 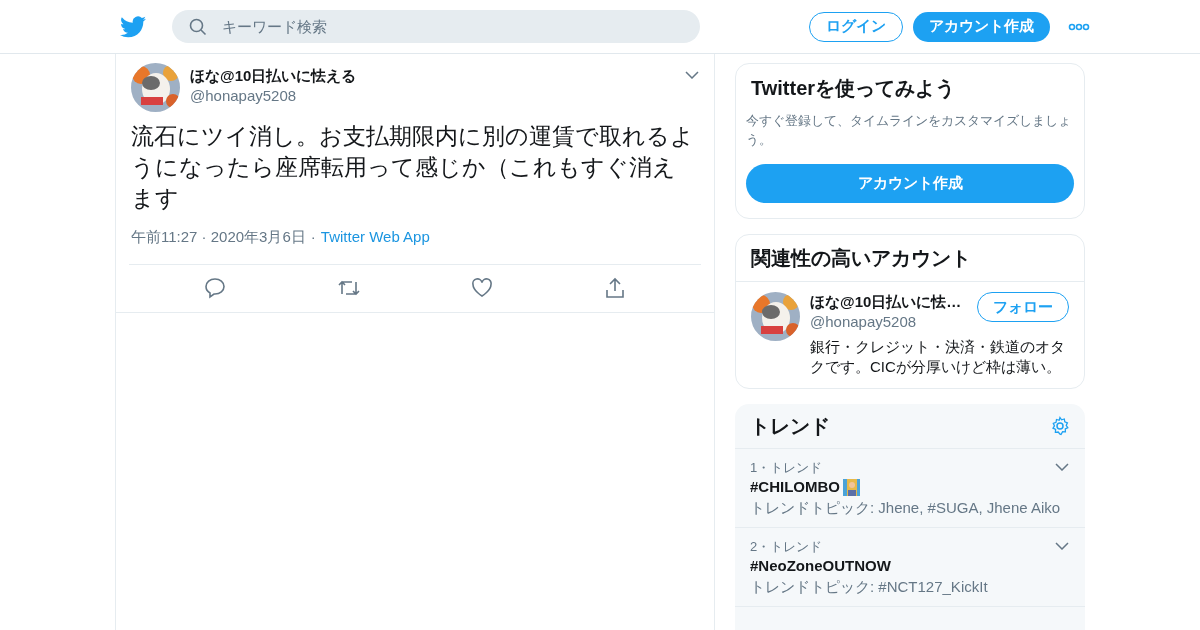 What do you see at coordinates (938, 357) in the screenshot?
I see `user-bio: 銀行・クレジット・決済・鉄道のオタクです。CICが分厚いけど枠は薄い。` at bounding box center [938, 357].